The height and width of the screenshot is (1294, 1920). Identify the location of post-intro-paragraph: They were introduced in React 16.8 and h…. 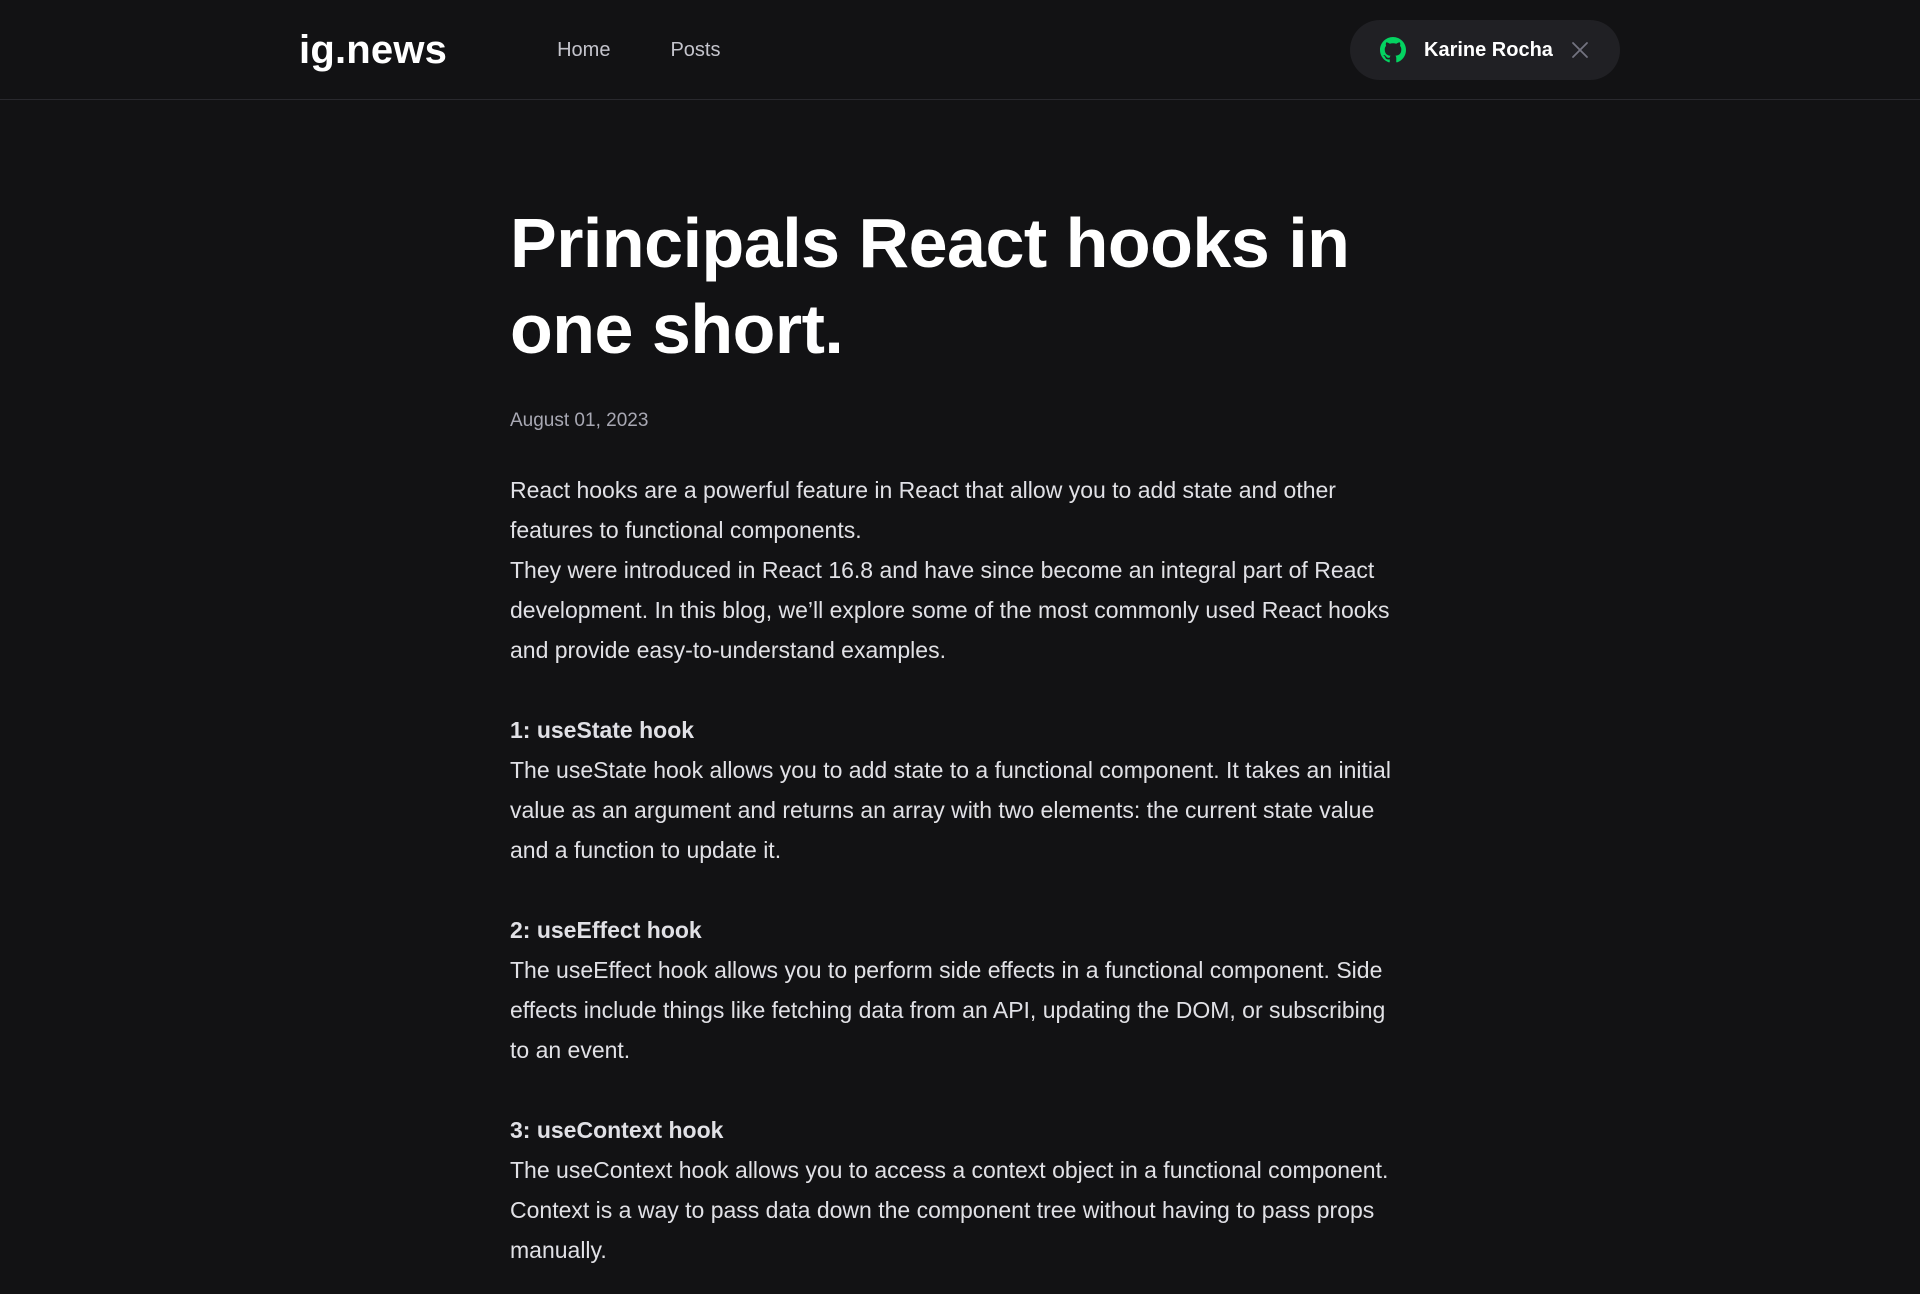
(950, 610).